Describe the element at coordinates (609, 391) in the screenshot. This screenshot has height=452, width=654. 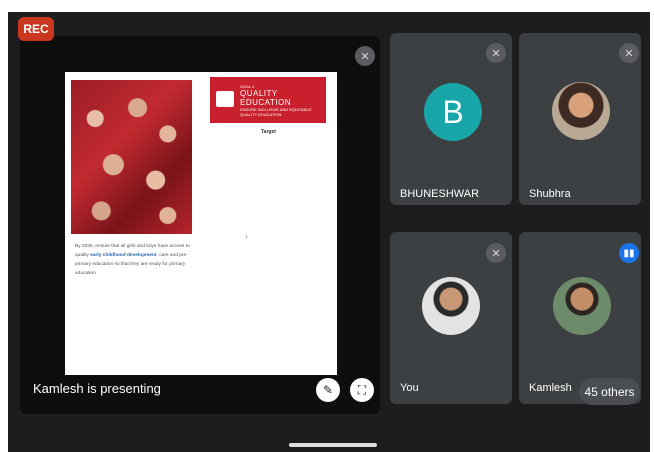
I see `others-count-chip: 45 others` at that location.